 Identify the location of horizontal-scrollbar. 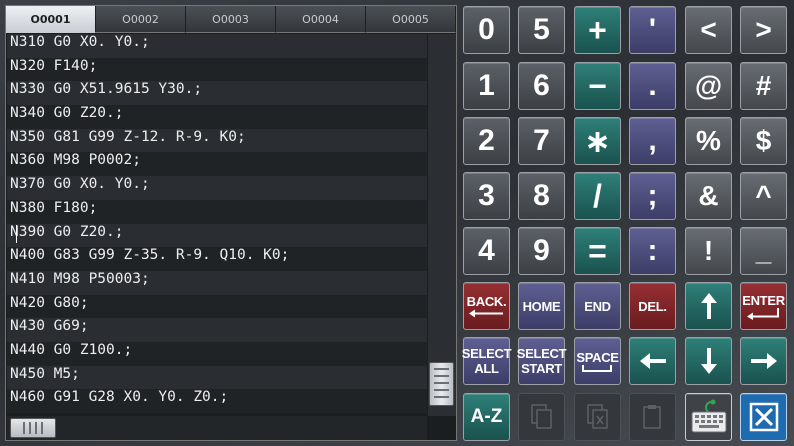
(217, 428).